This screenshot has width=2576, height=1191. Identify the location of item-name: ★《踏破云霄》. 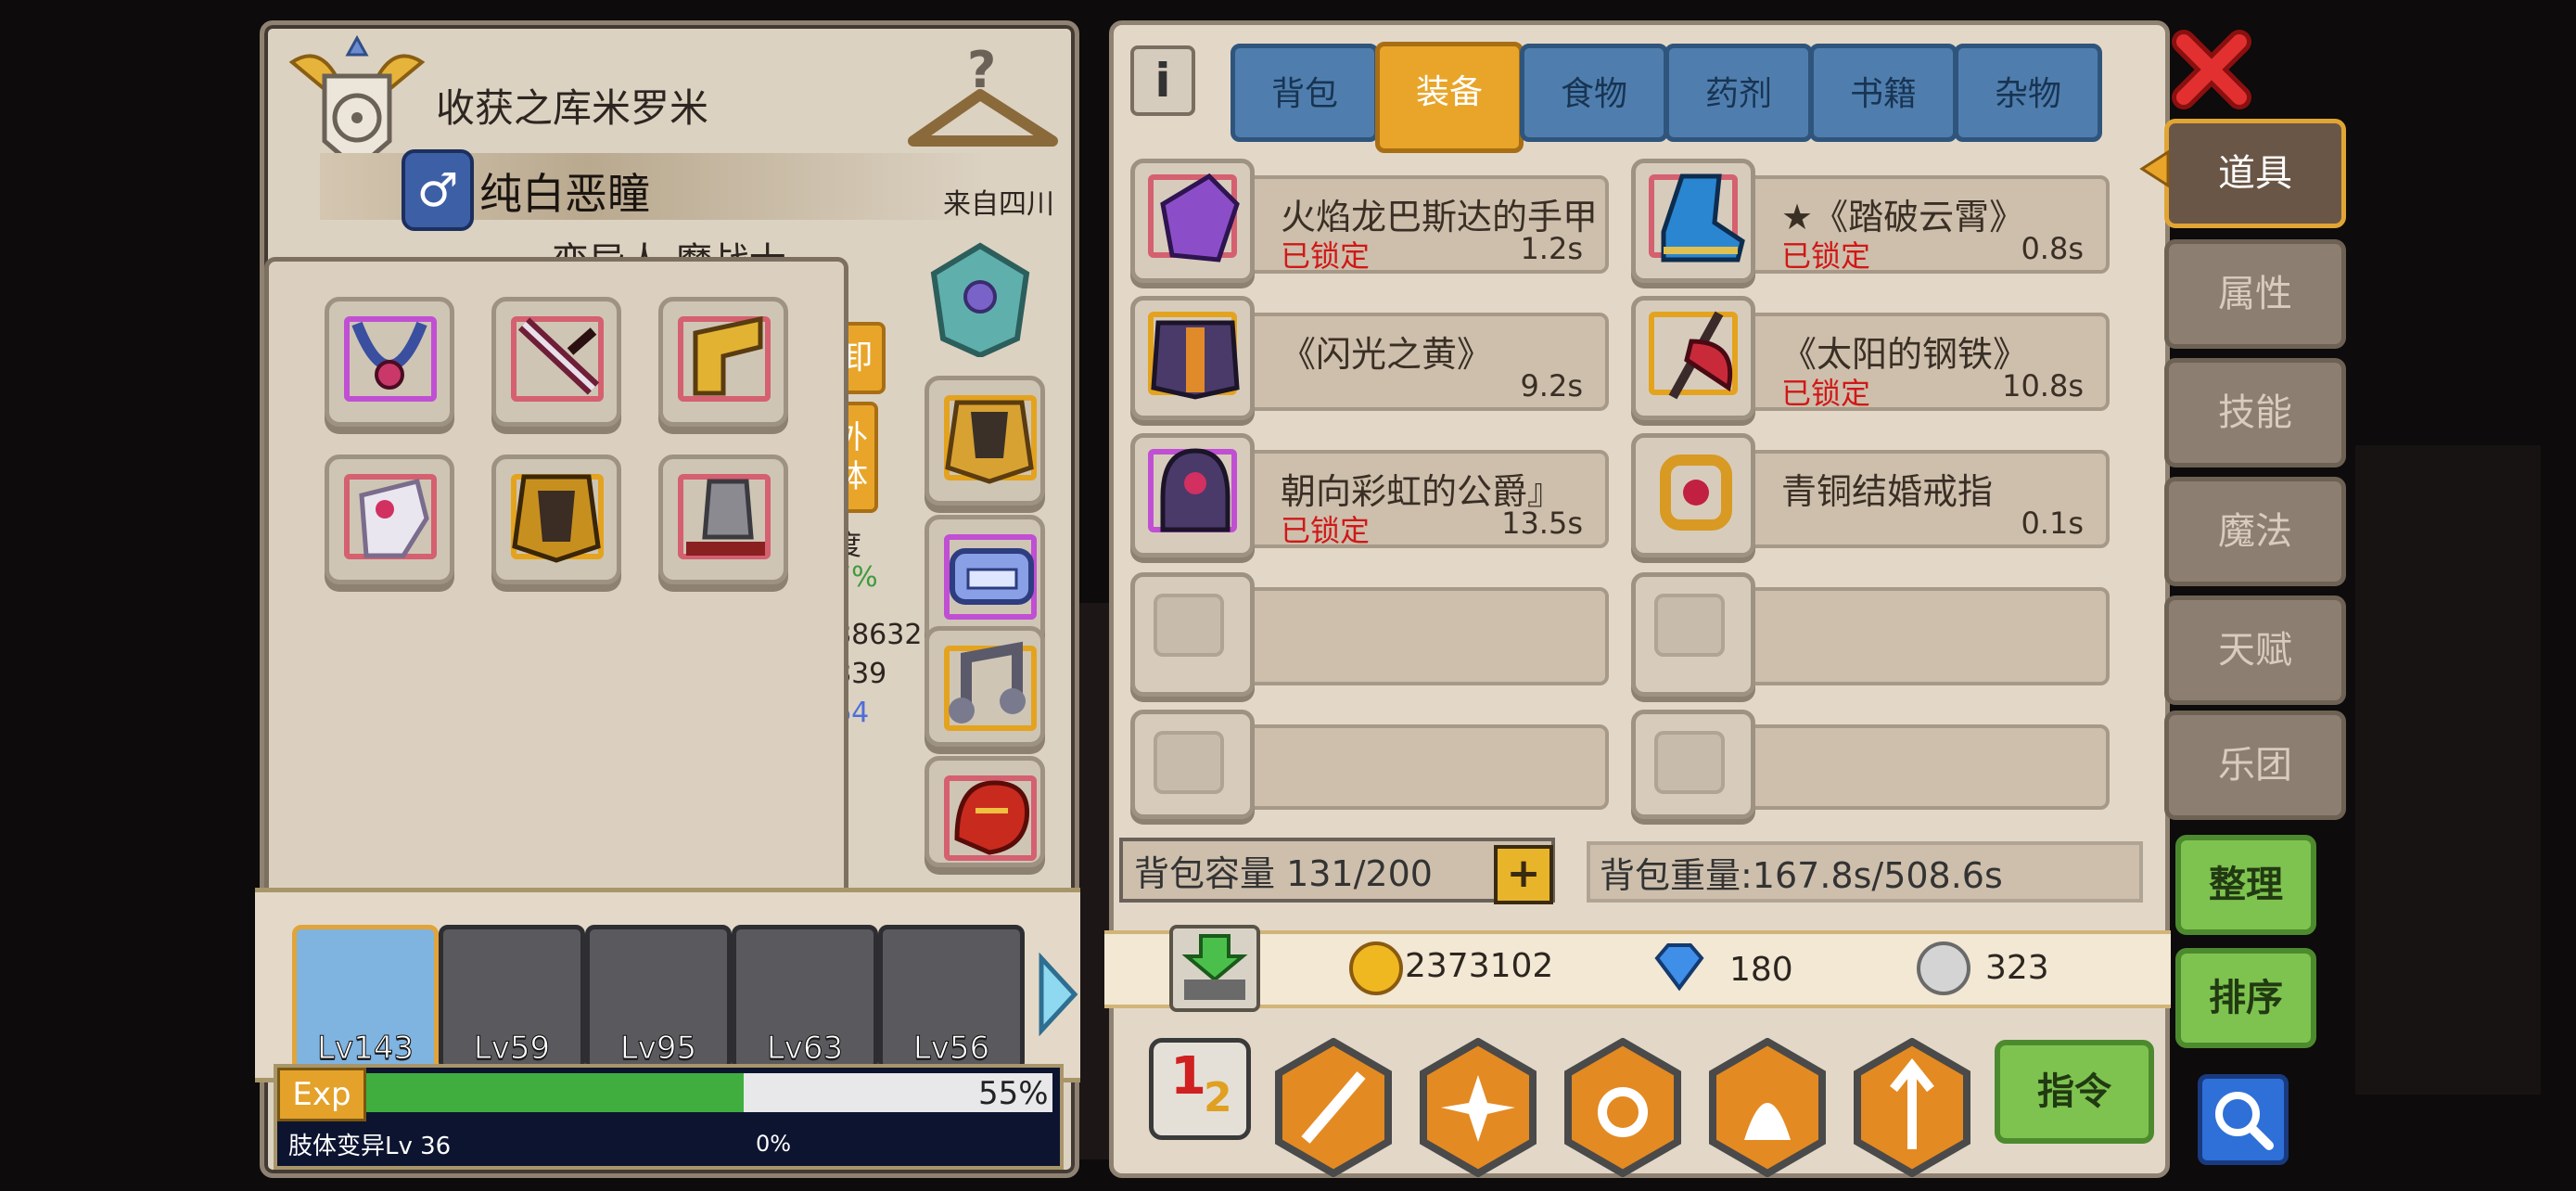
(1903, 217).